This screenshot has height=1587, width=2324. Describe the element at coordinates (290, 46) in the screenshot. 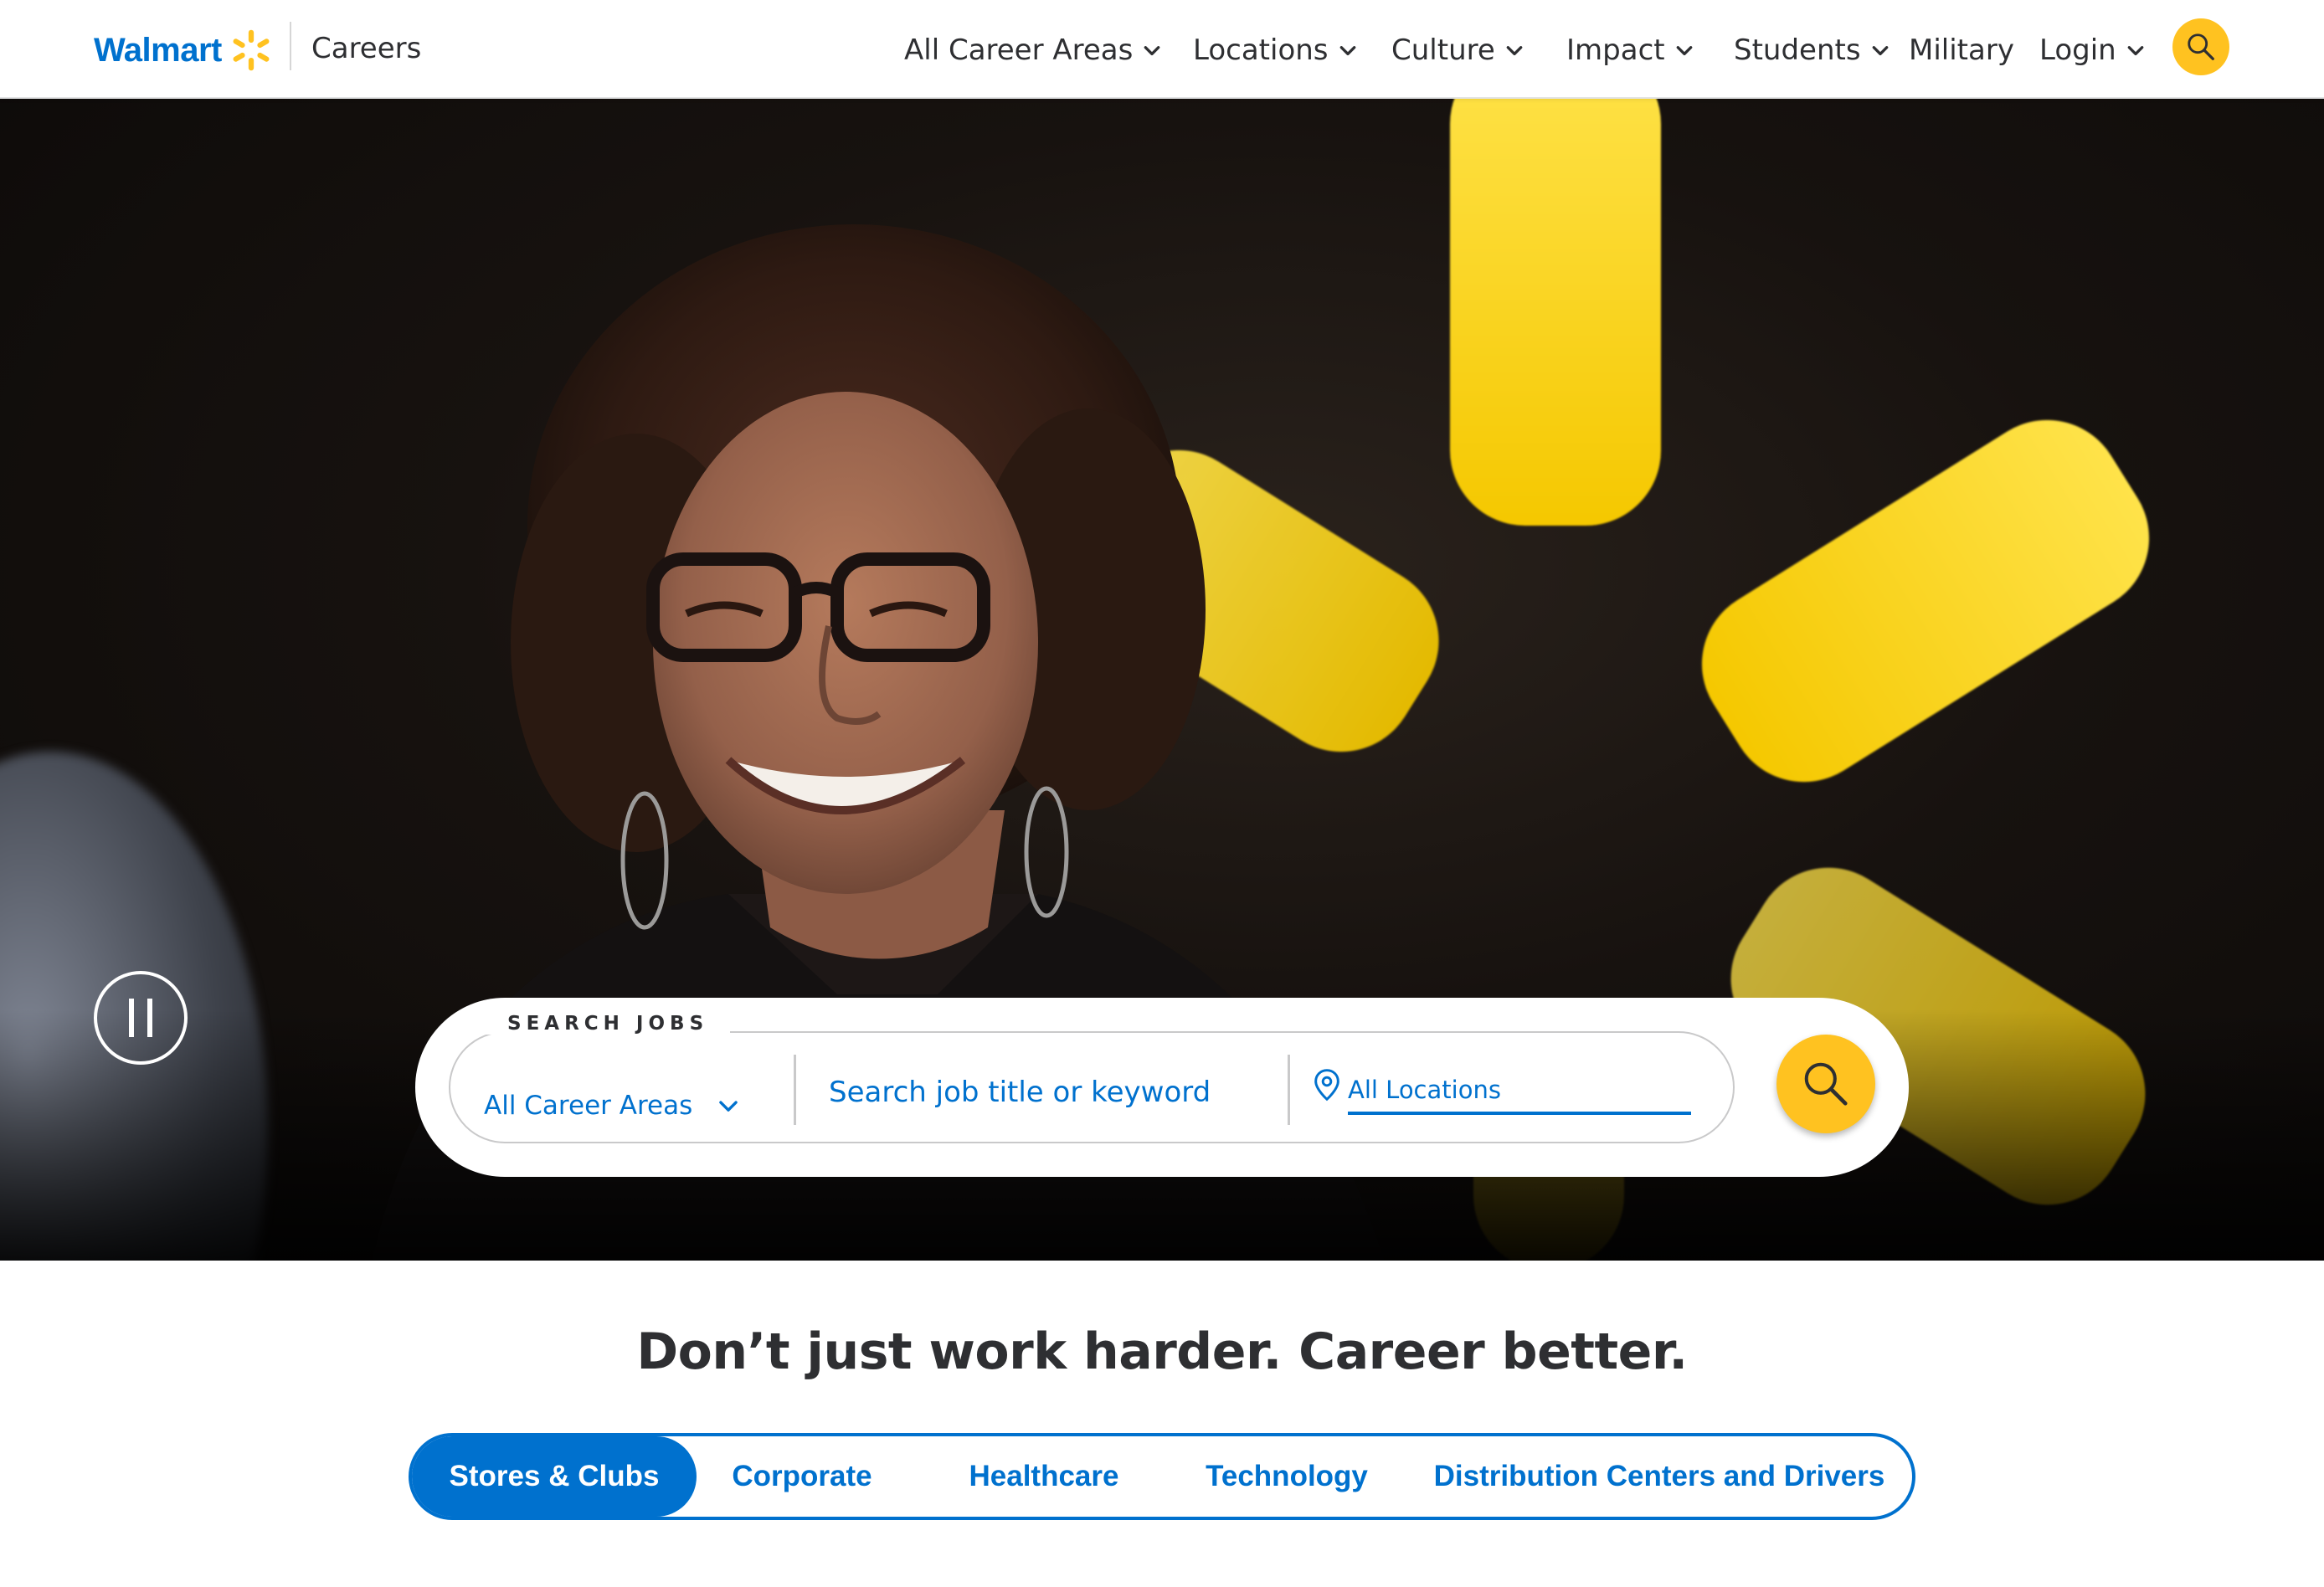

I see `logo-divider` at that location.